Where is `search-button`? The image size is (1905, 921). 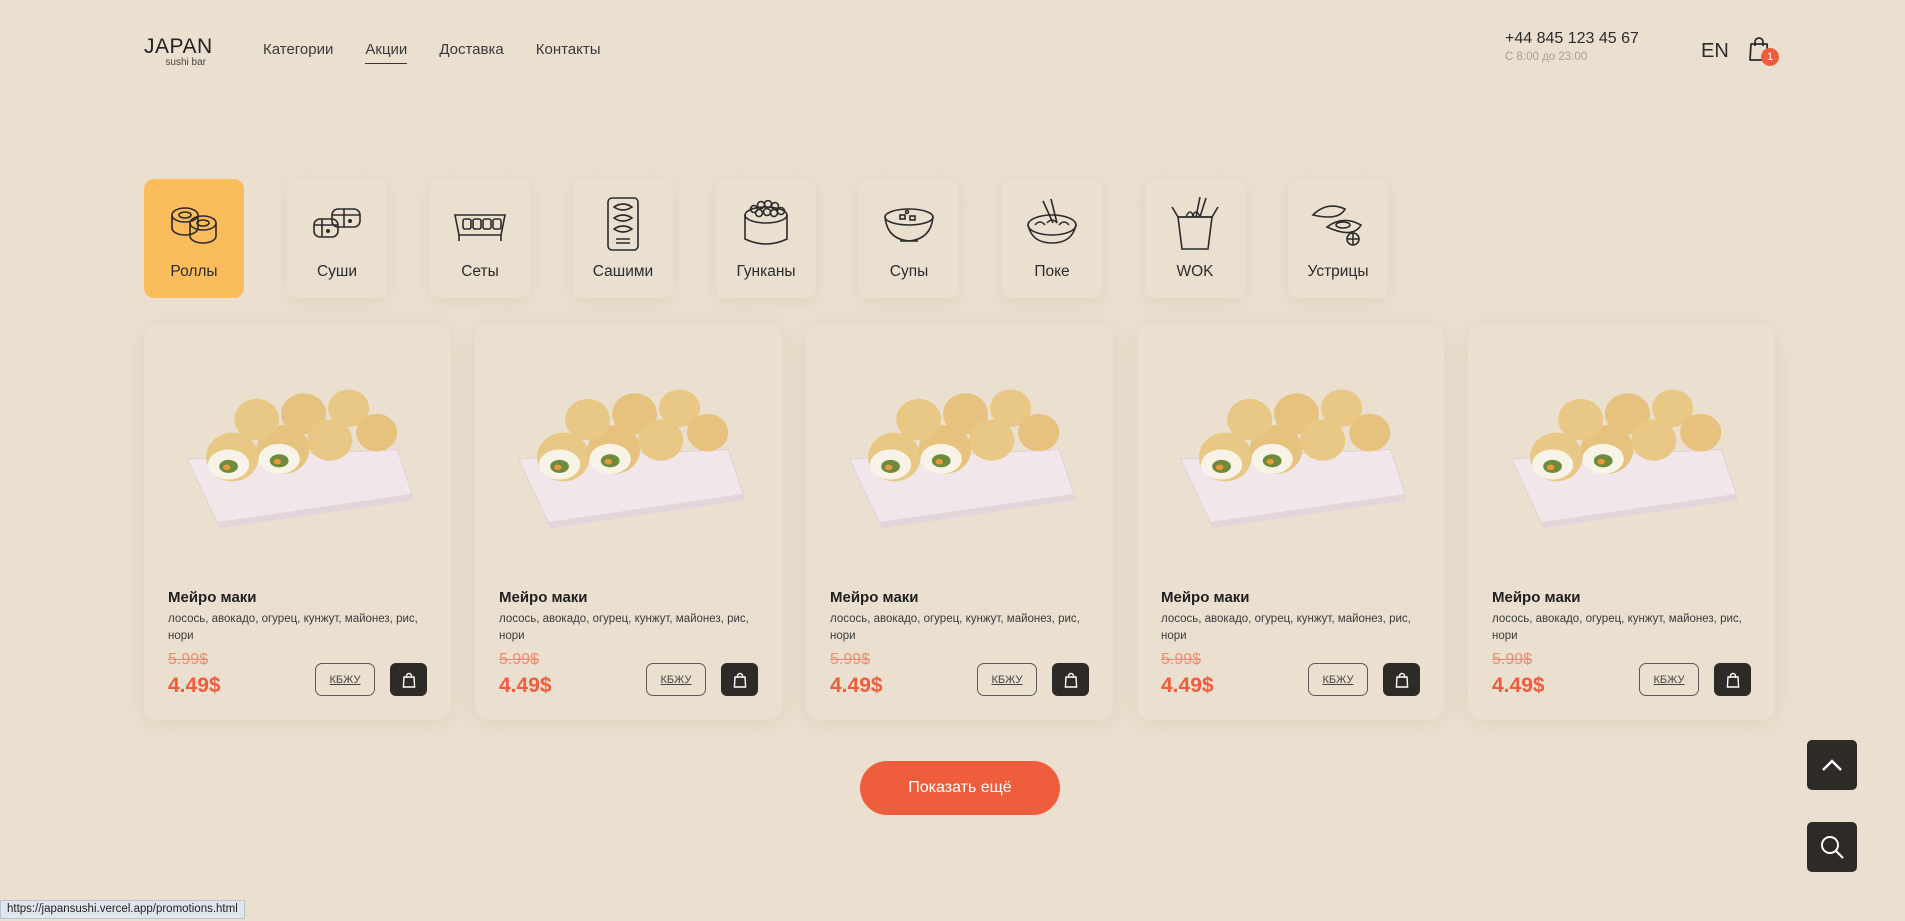
search-button is located at coordinates (1832, 847).